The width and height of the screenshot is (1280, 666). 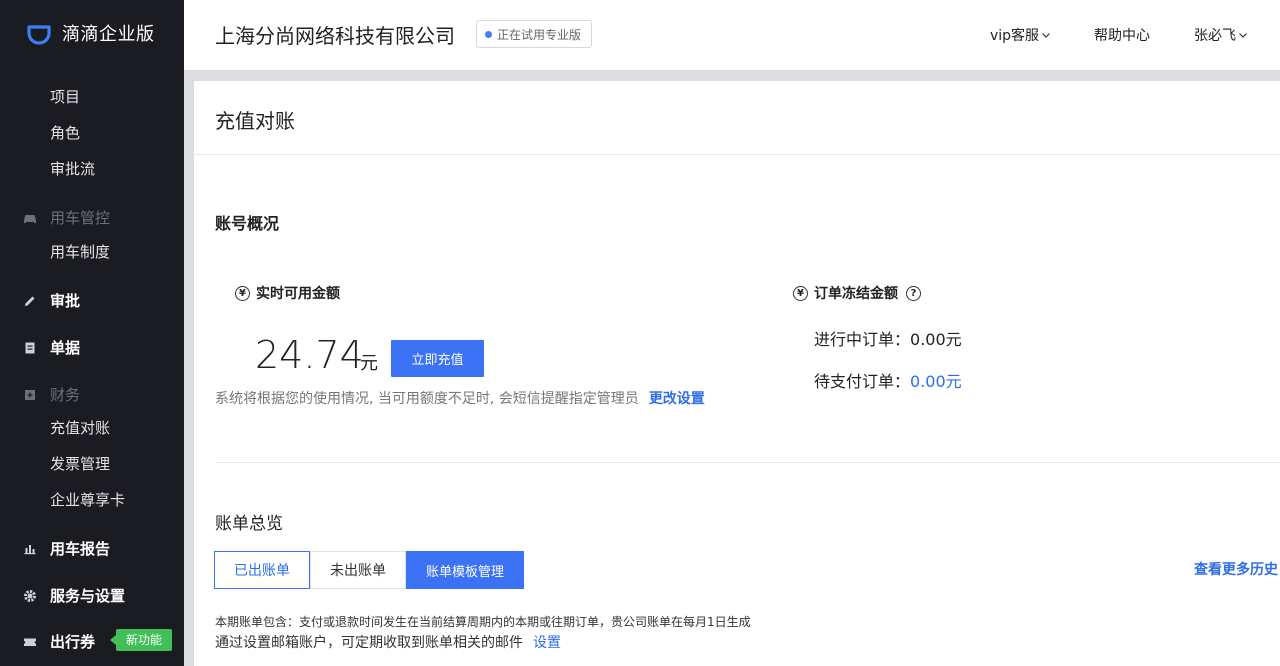 What do you see at coordinates (30, 595) in the screenshot?
I see `gear-icon` at bounding box center [30, 595].